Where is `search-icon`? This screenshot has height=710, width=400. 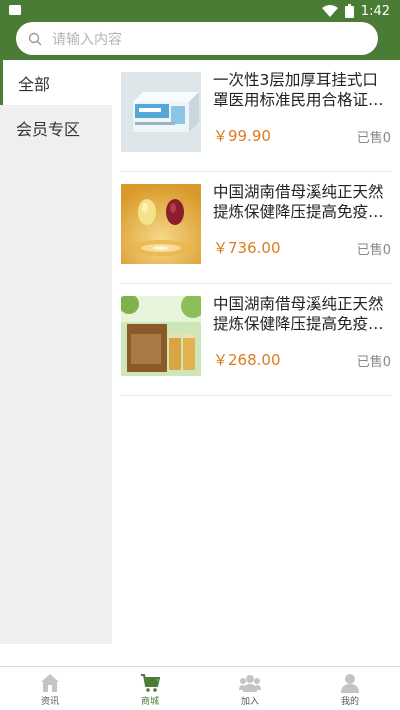 search-icon is located at coordinates (35, 38).